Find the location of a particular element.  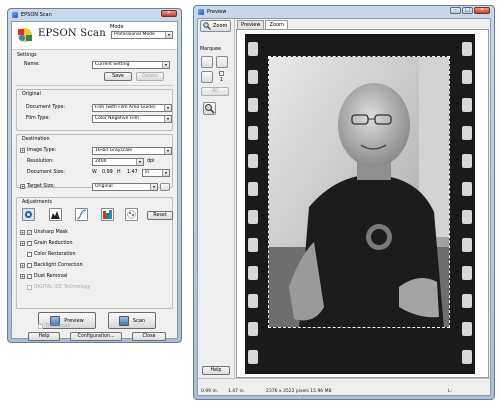

dust-removal-checkbox is located at coordinates (29, 276).